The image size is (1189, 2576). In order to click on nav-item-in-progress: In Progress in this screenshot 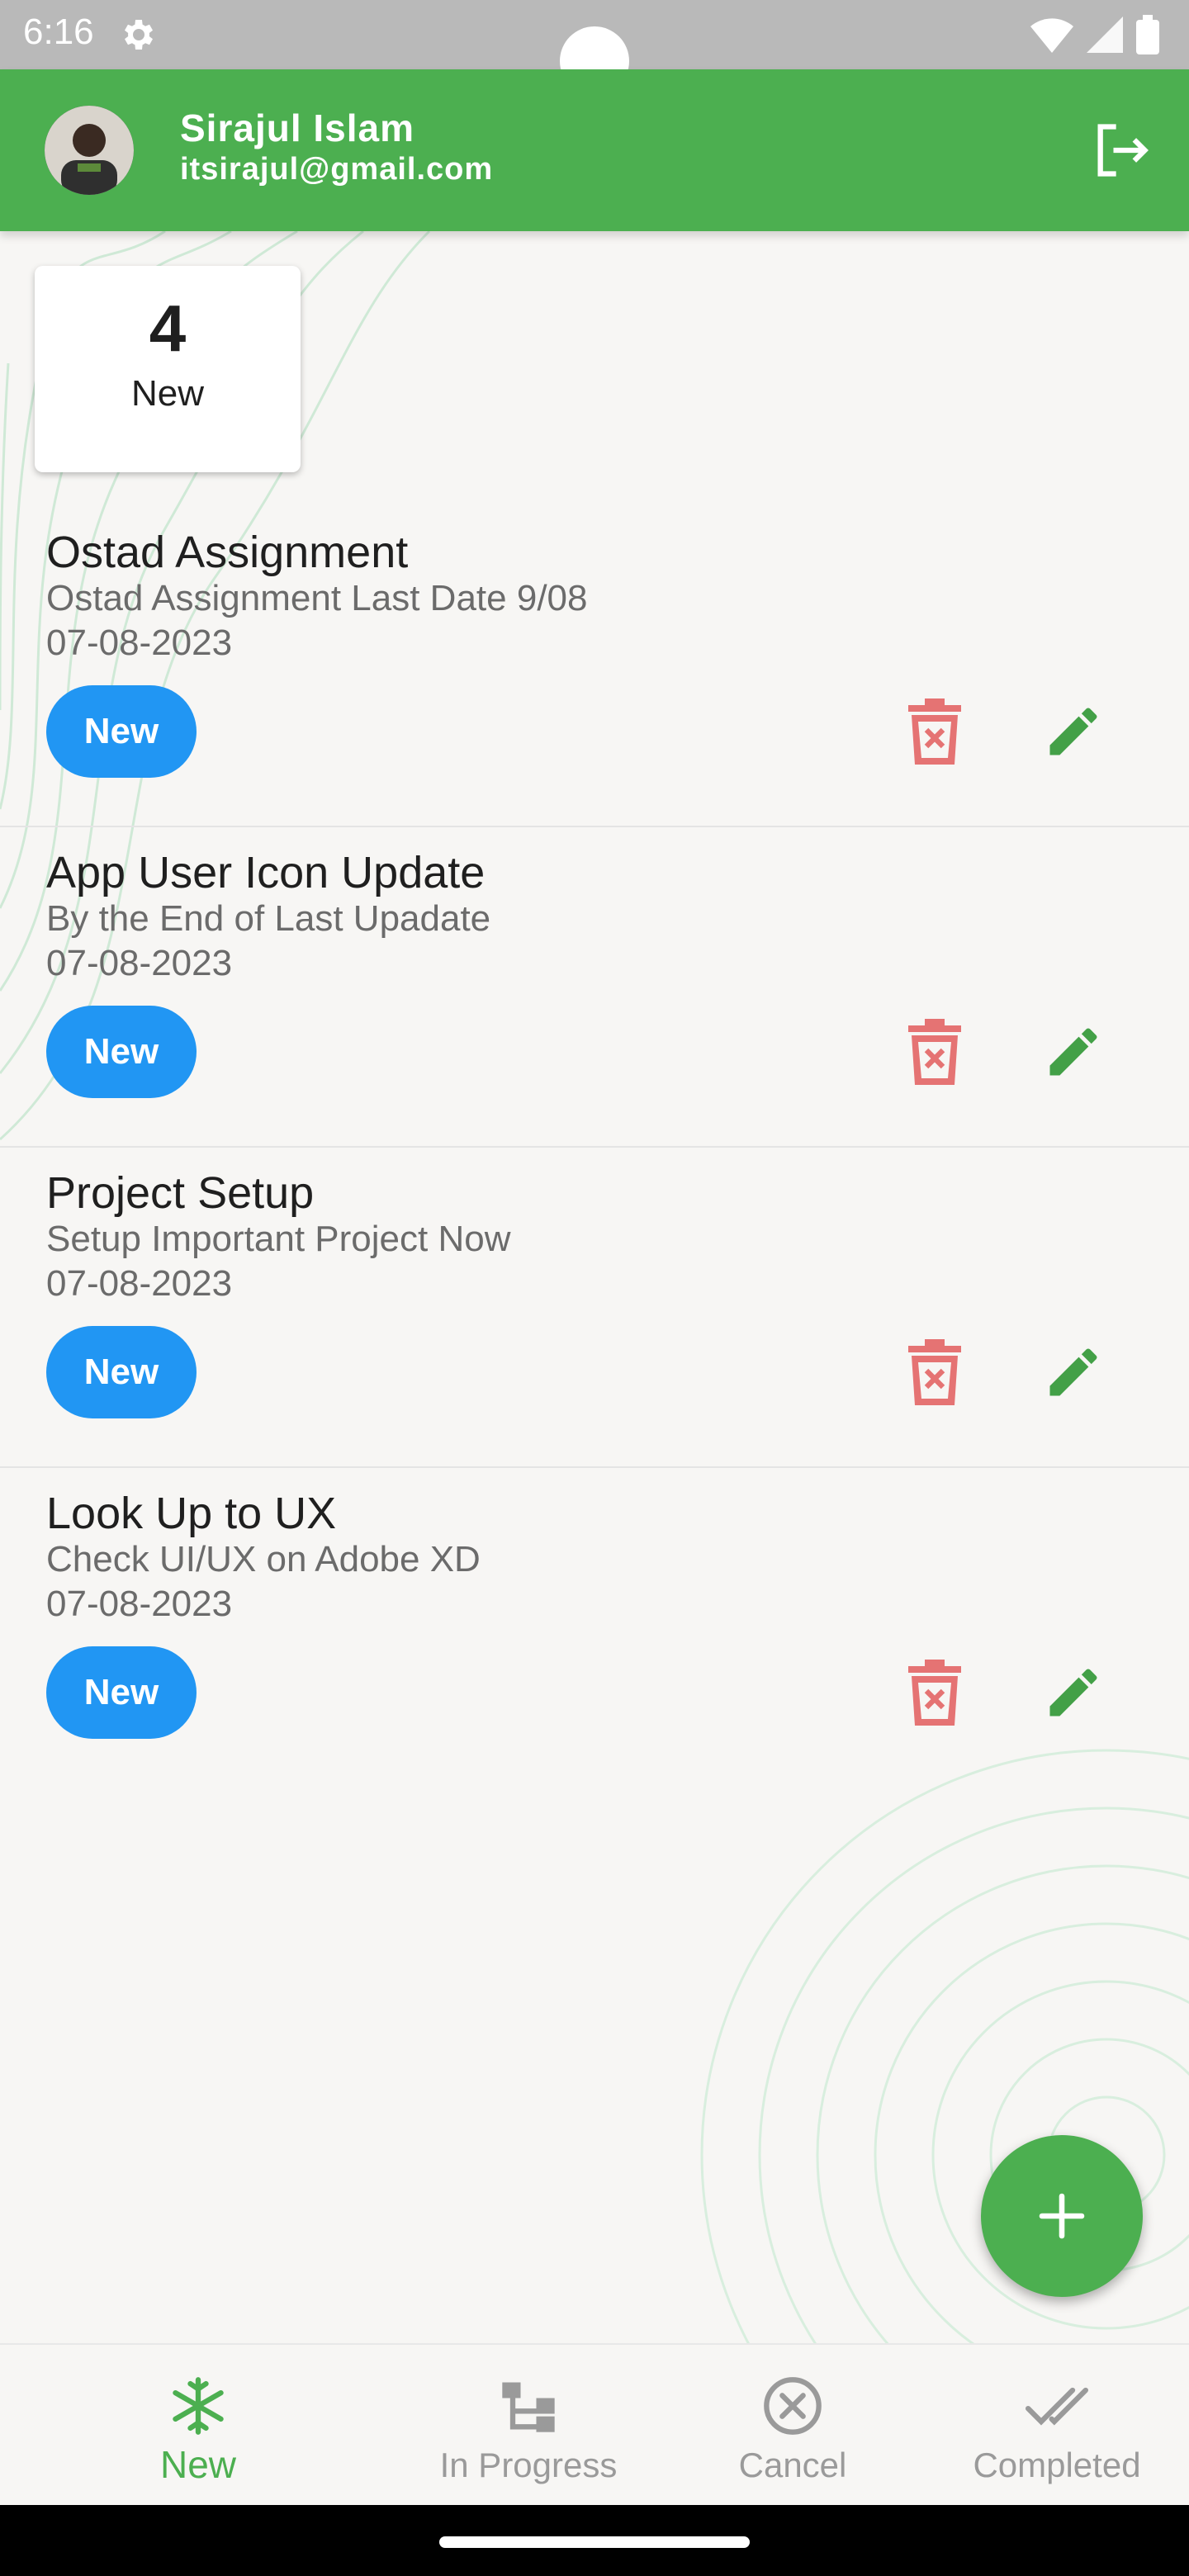, I will do `click(528, 2426)`.